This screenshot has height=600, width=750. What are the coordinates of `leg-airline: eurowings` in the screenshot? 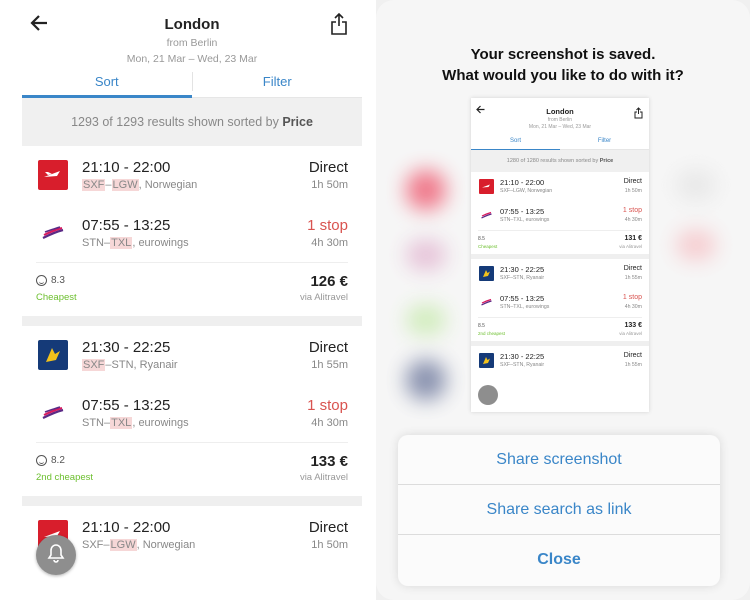 It's located at (163, 243).